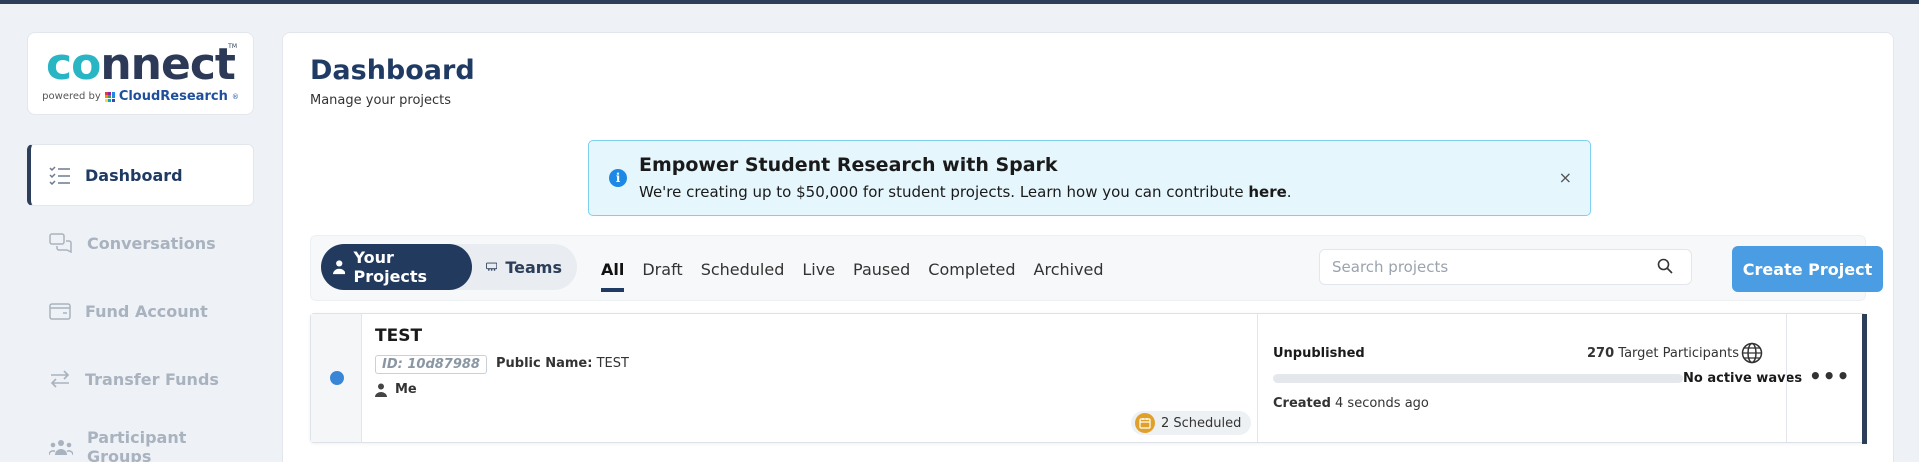 Image resolution: width=1919 pixels, height=462 pixels. What do you see at coordinates (137, 445) in the screenshot?
I see `sidebar-item-label: Participant Groups` at bounding box center [137, 445].